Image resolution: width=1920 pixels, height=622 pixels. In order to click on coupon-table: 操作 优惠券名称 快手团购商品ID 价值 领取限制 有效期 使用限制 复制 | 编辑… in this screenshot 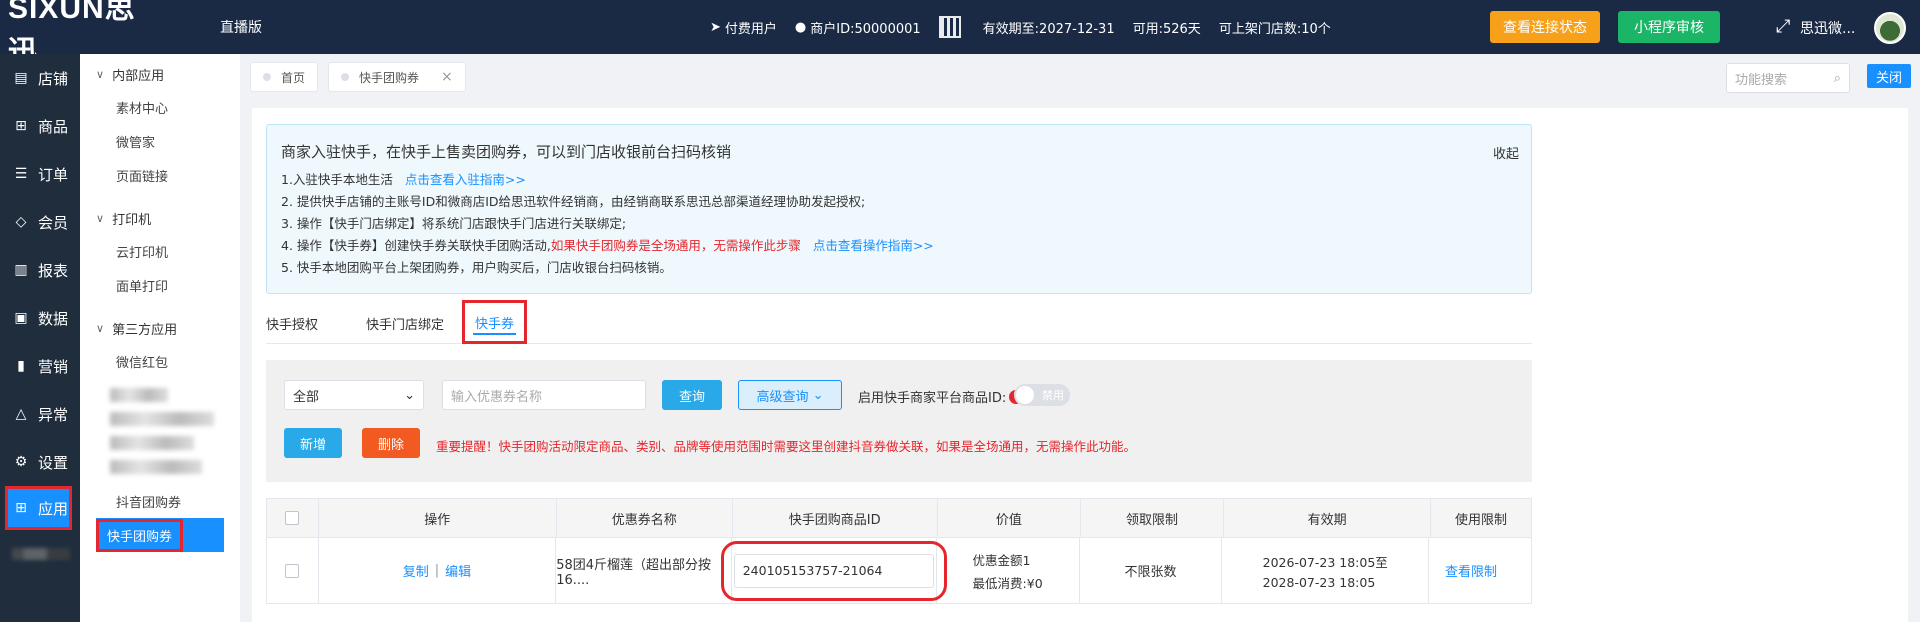, I will do `click(899, 551)`.